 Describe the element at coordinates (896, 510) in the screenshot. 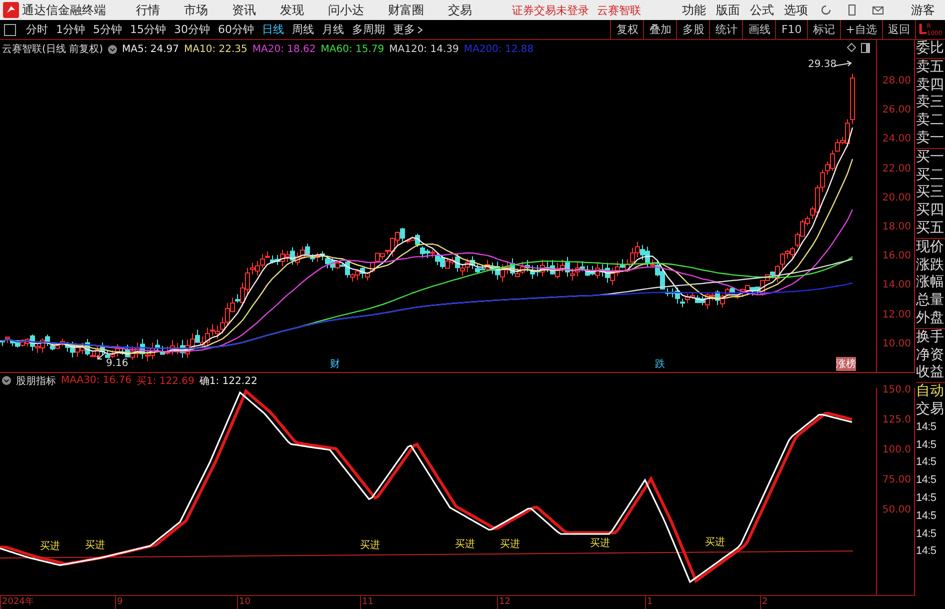

I see `indicator-axis-label: 50.00` at that location.